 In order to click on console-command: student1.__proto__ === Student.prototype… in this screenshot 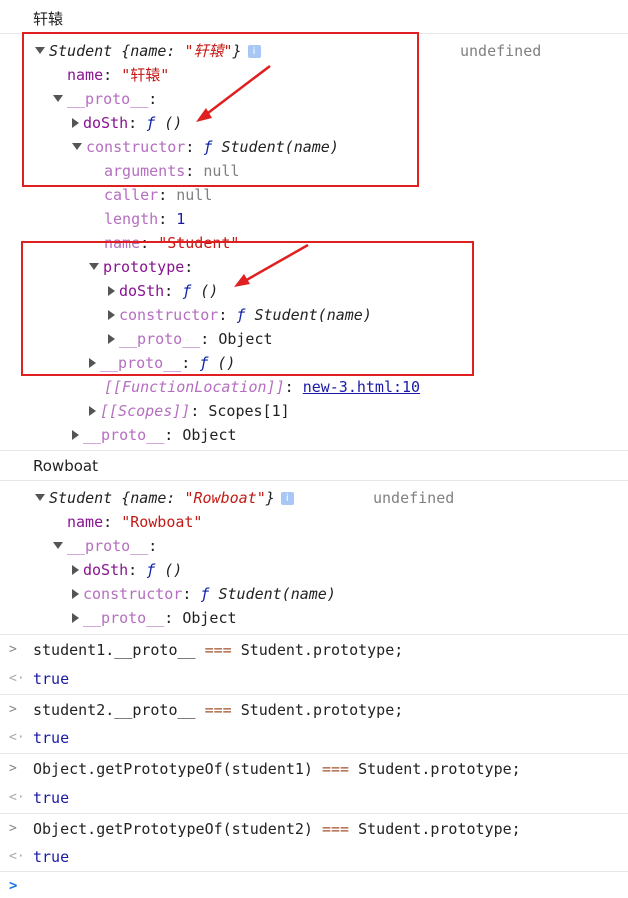, I will do `click(218, 650)`.